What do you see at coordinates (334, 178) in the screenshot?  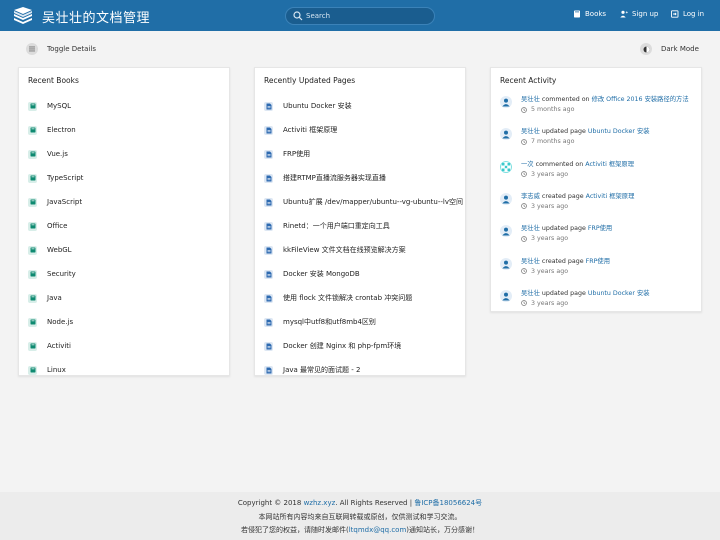 I see `page-item-label: 搭建RTMP直播流服务器实现直播` at bounding box center [334, 178].